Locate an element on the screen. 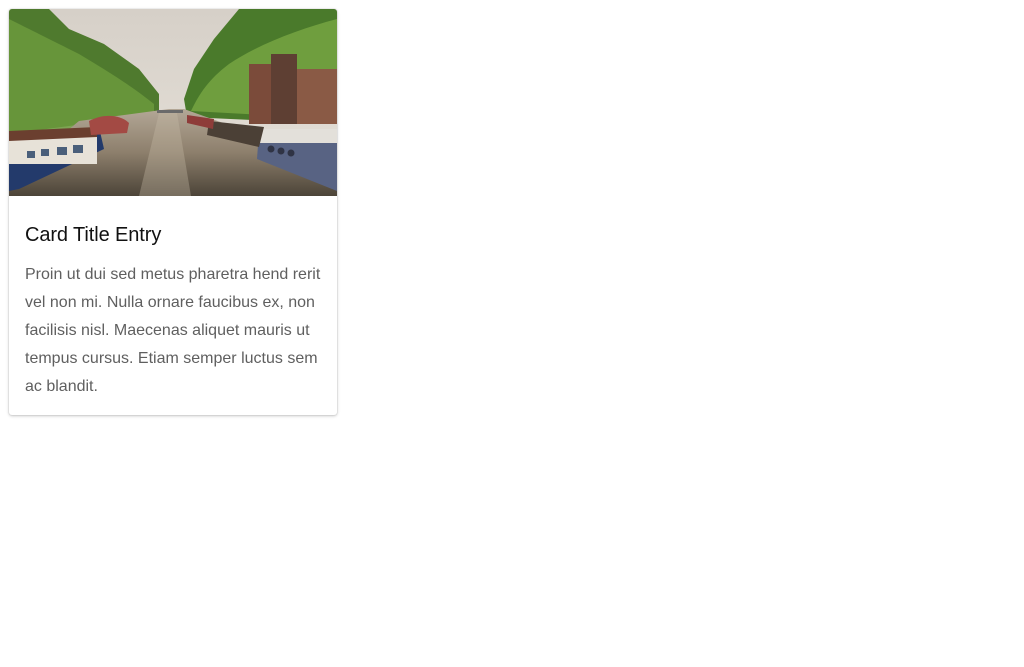 The image size is (1024, 667). card-title: Card Title Entry is located at coordinates (93, 235).